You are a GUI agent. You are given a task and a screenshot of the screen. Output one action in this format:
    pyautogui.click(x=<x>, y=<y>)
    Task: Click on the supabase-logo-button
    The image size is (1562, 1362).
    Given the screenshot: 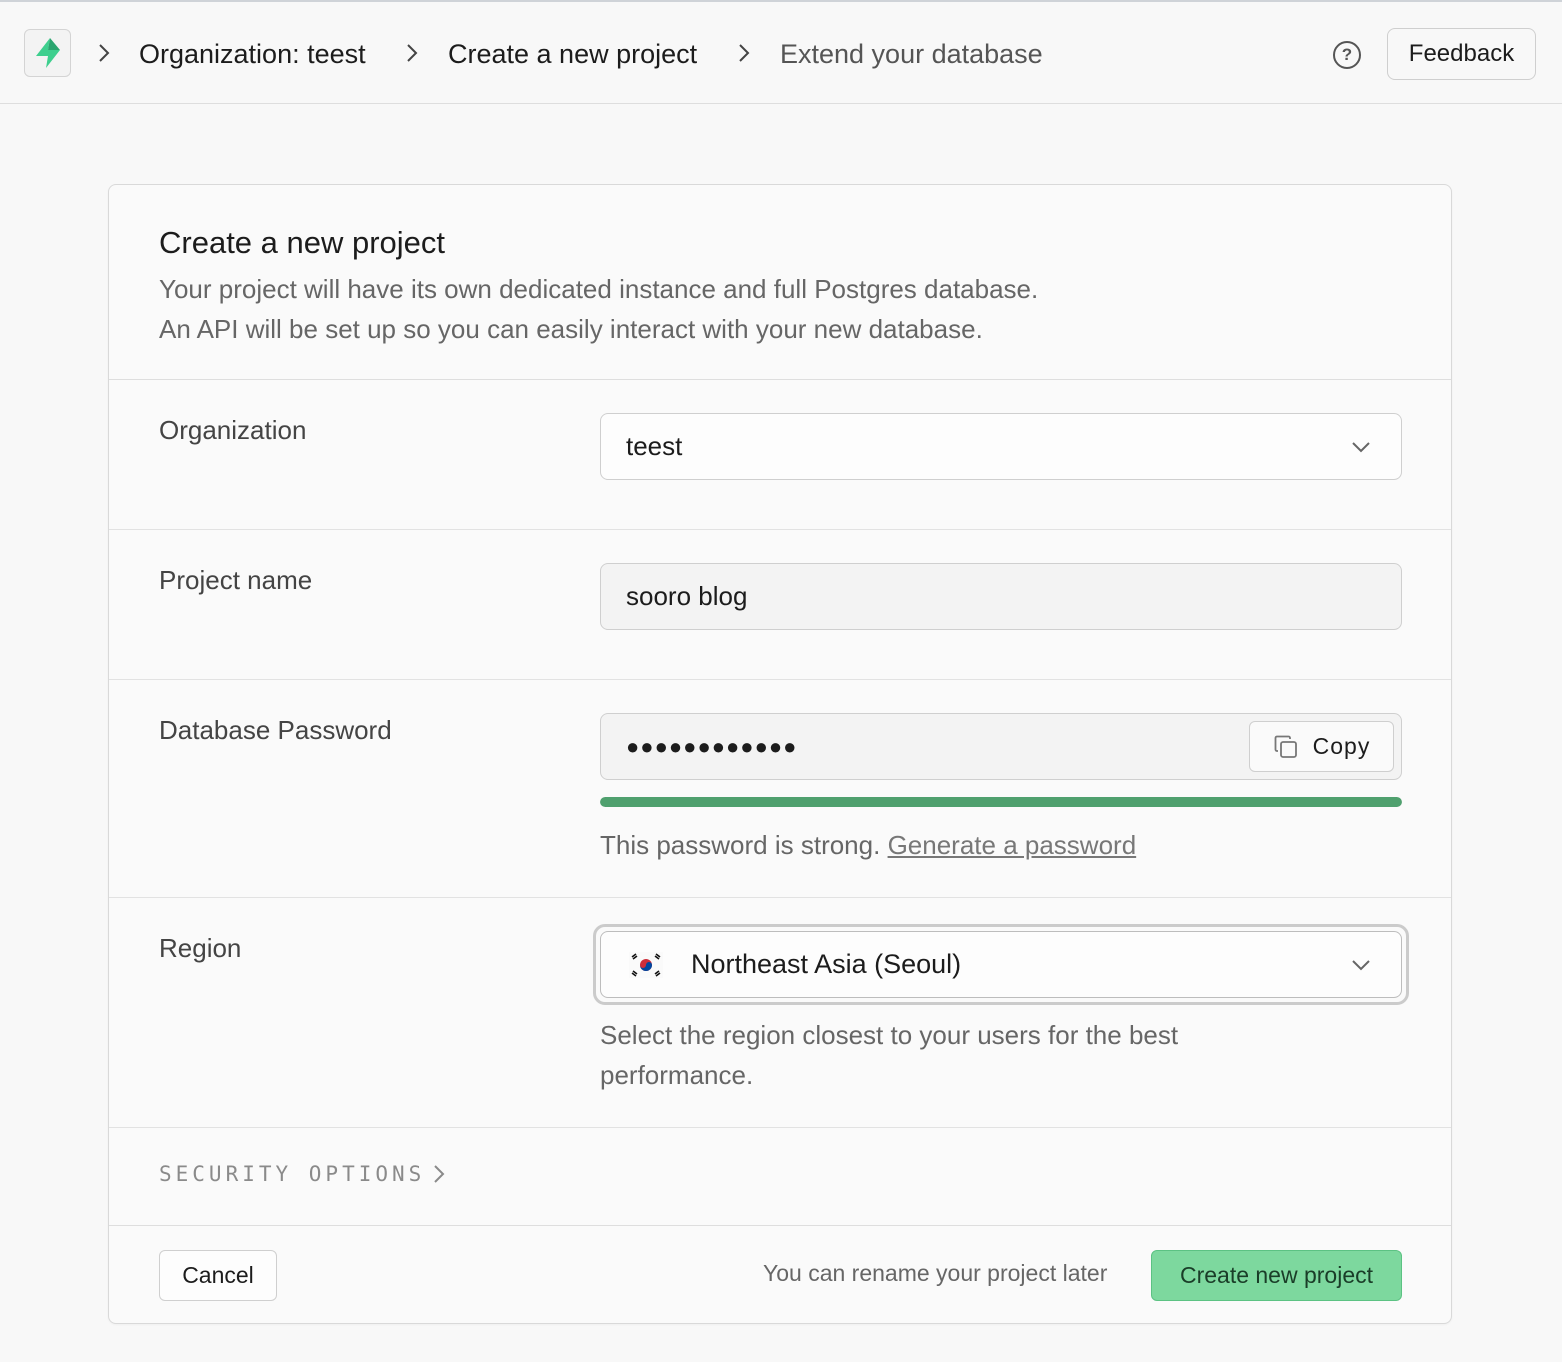 What is the action you would take?
    pyautogui.click(x=47, y=53)
    